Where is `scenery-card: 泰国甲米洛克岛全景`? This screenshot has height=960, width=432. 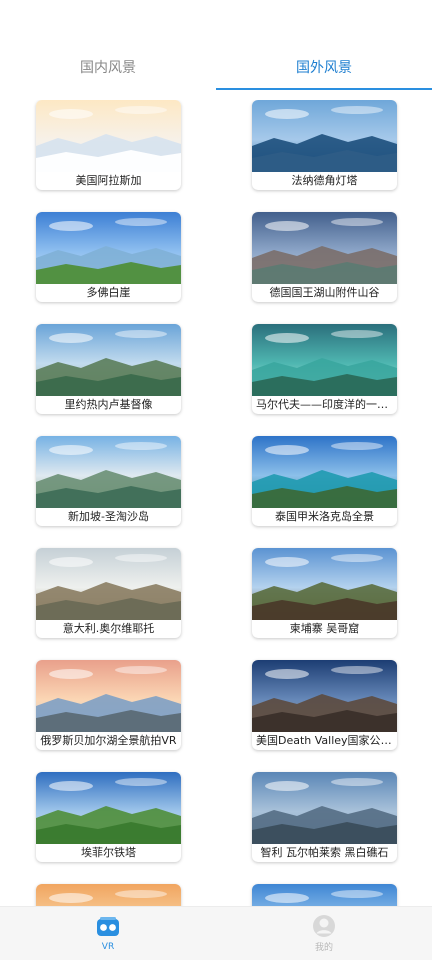 scenery-card: 泰国甲米洛克岛全景 is located at coordinates (324, 481).